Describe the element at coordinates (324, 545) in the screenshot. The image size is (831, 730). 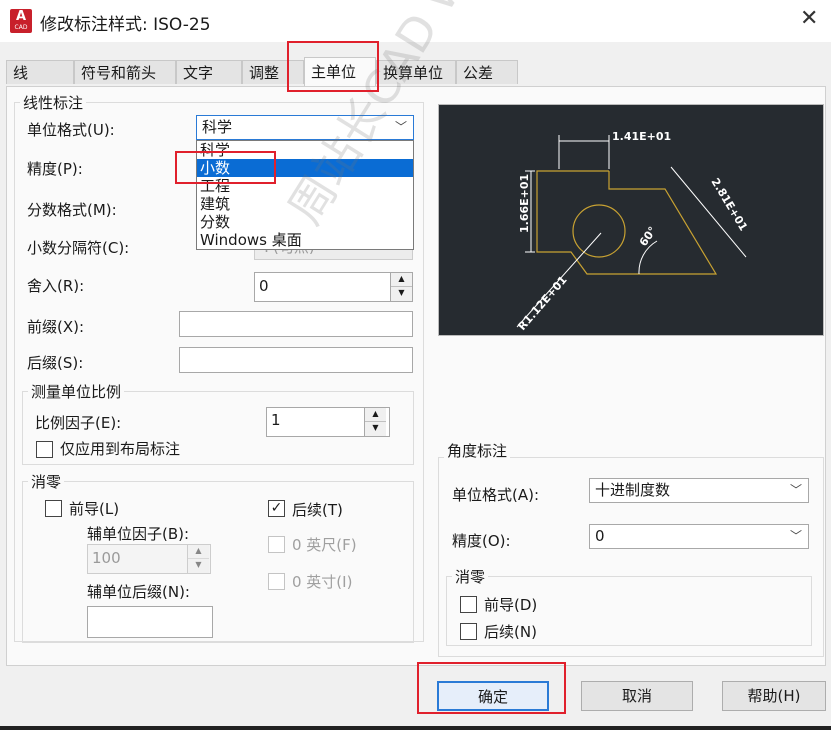
I see `zero-feet-label: 0 英尺(F)` at that location.